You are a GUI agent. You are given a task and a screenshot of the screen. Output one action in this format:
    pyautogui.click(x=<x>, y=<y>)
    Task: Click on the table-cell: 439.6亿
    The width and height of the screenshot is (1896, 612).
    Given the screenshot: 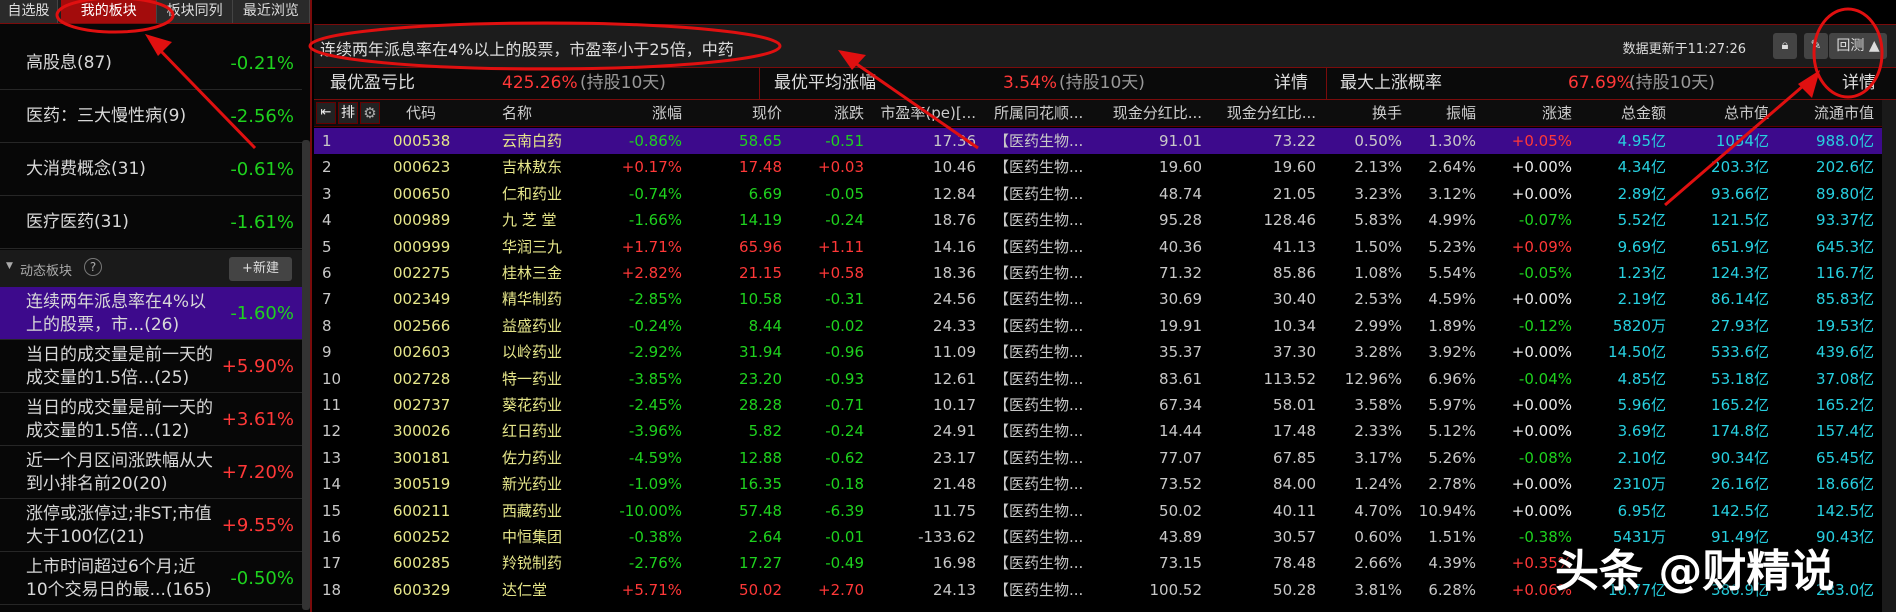 What is the action you would take?
    pyautogui.click(x=1845, y=352)
    